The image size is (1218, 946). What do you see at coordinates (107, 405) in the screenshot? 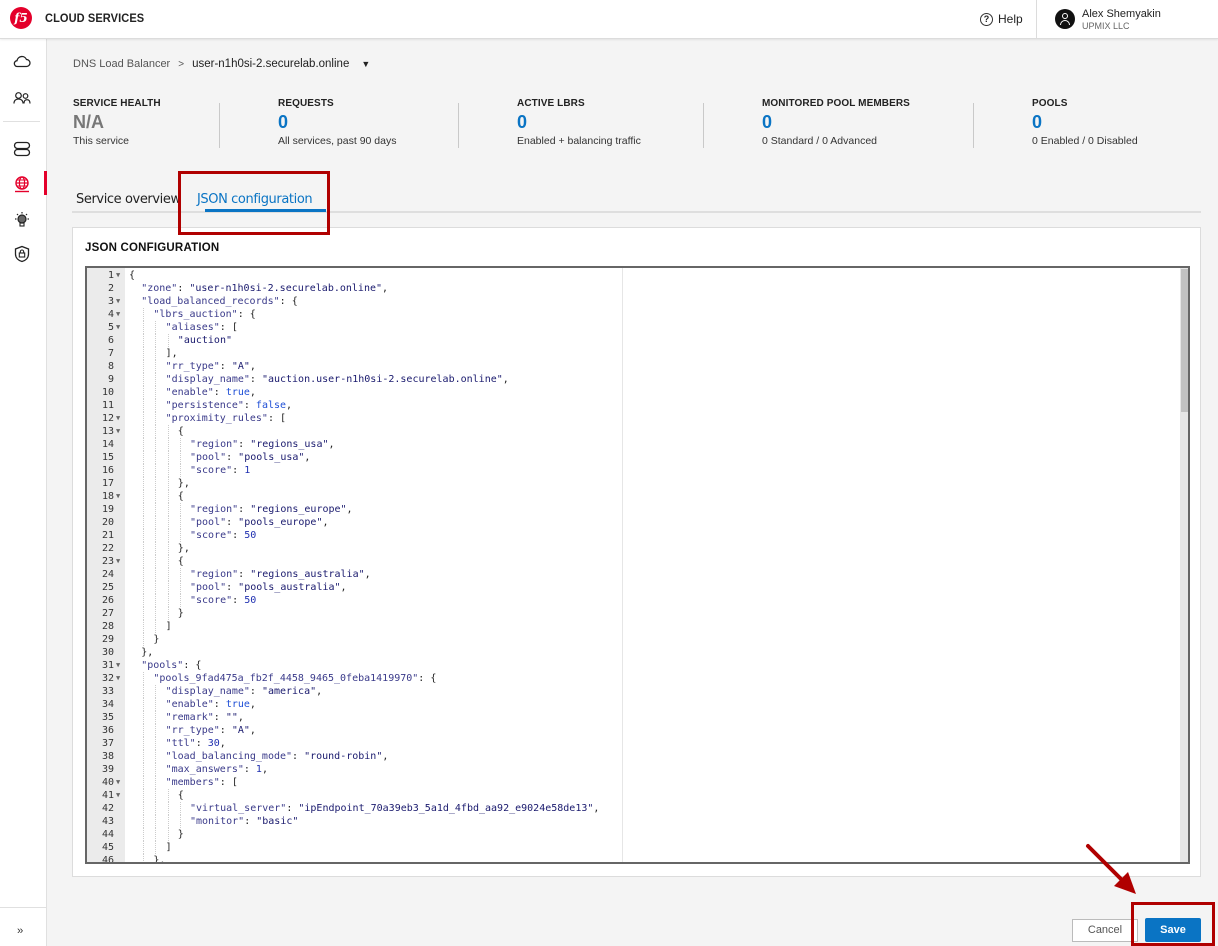
I see `line-number: 11` at bounding box center [107, 405].